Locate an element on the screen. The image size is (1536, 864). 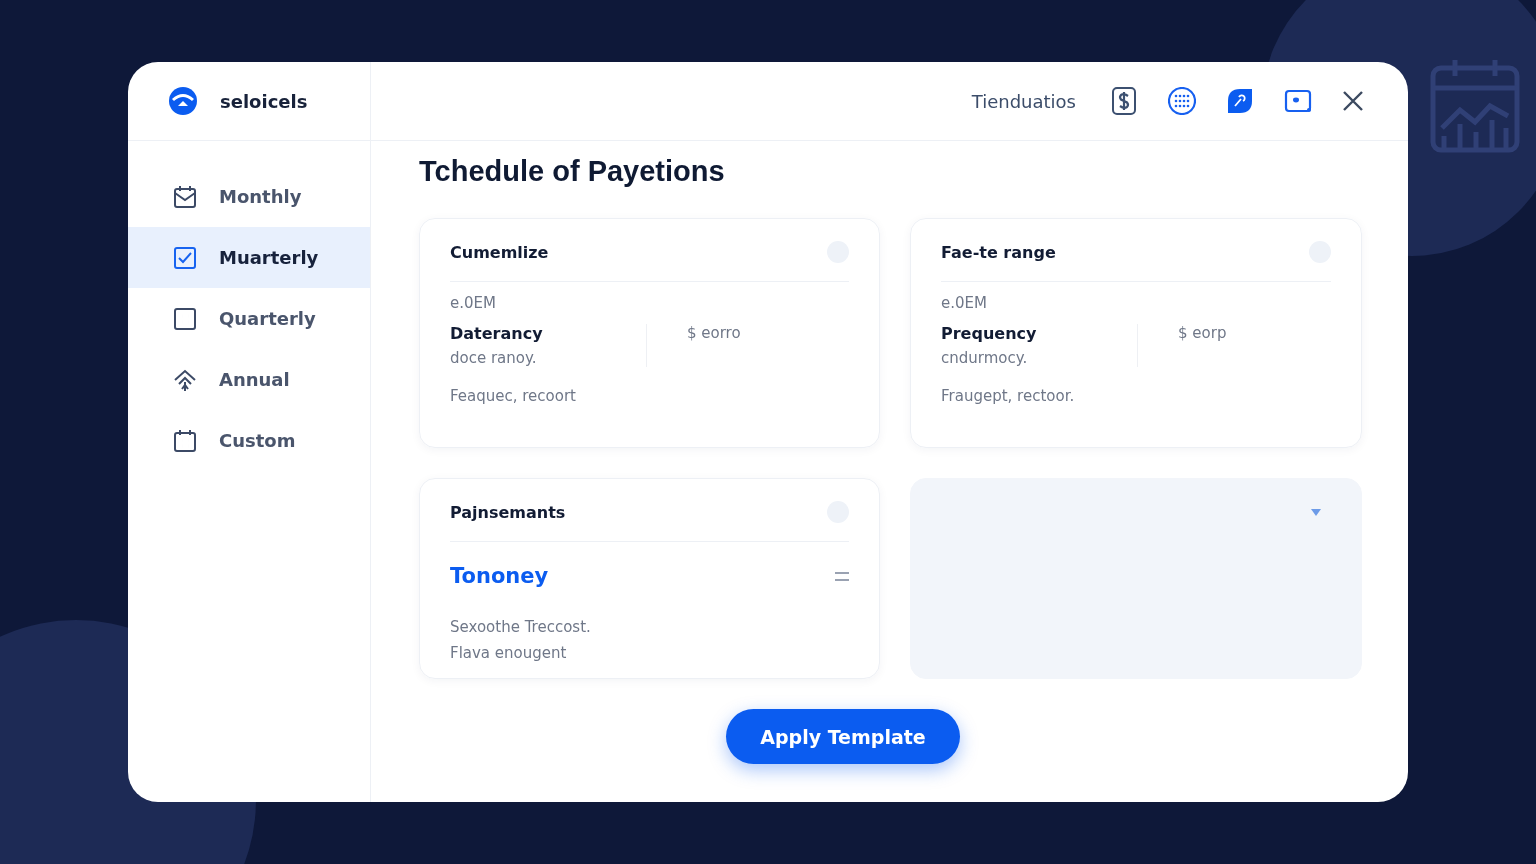
amount-text: $ eorp is located at coordinates (1202, 334).